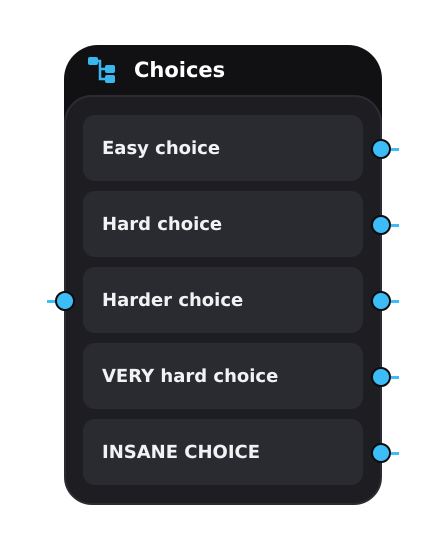 This screenshot has height=558, width=446. Describe the element at coordinates (180, 70) in the screenshot. I see `node-title: Choices` at that location.